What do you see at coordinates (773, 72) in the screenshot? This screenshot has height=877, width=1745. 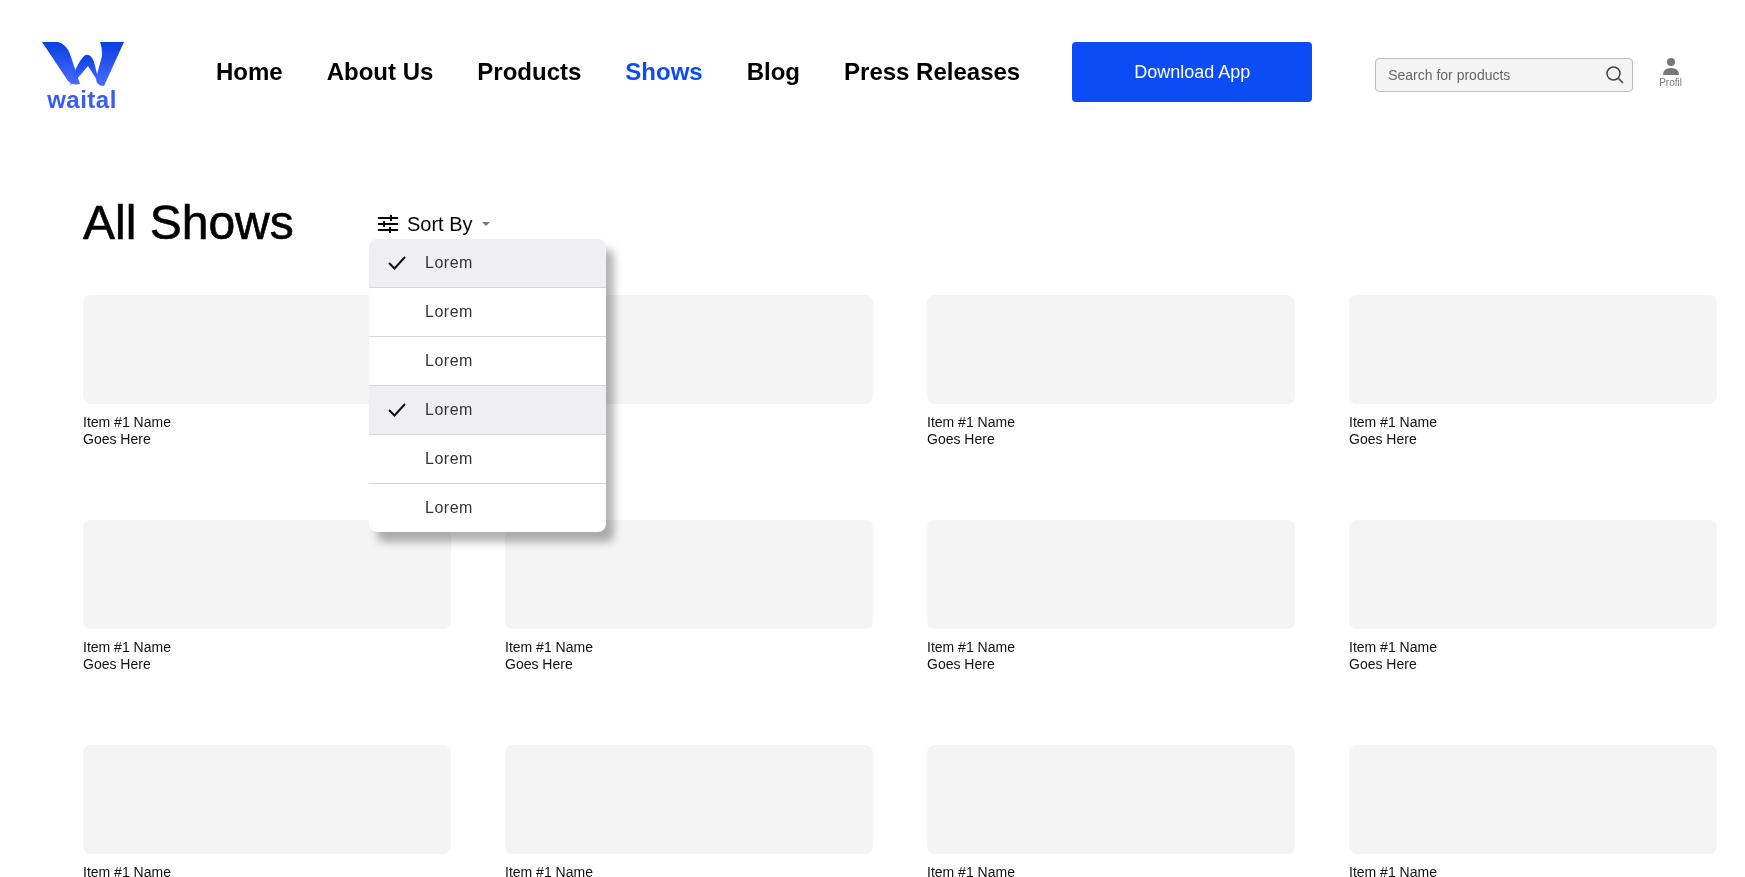 I see `nav-link: Blog` at bounding box center [773, 72].